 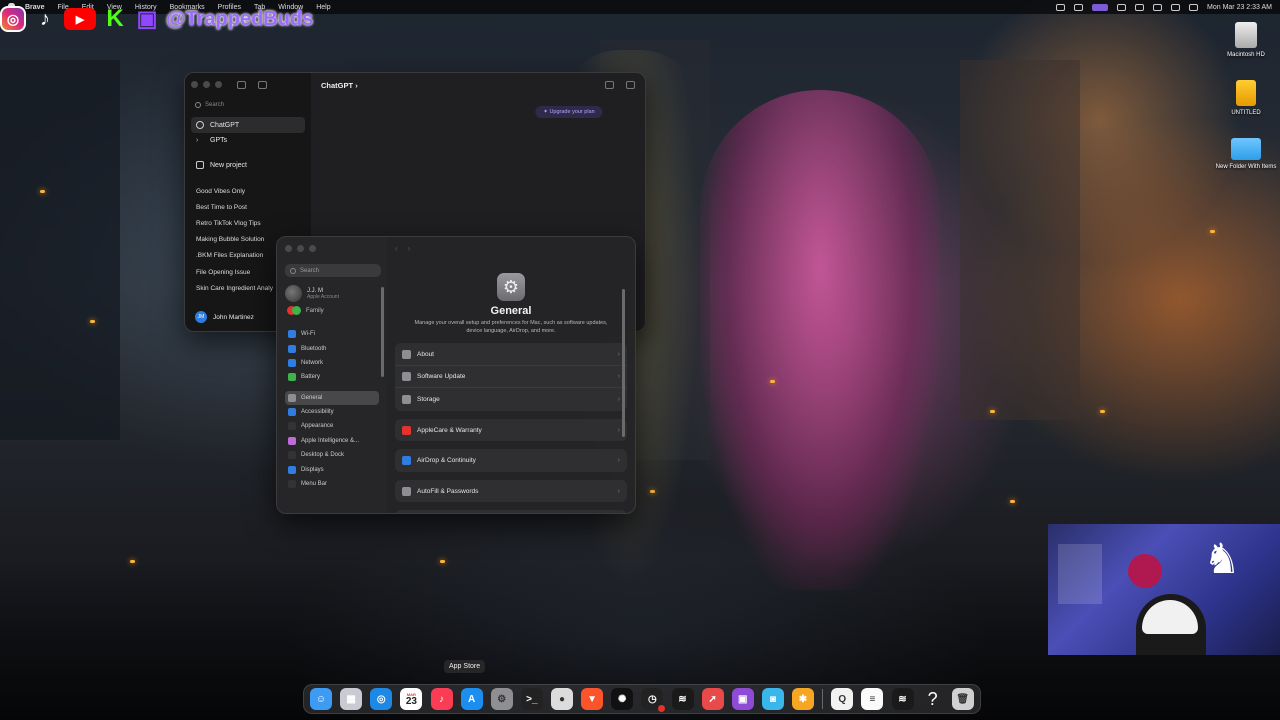 I want to click on app-store-icon: A, so click(x=471, y=699).